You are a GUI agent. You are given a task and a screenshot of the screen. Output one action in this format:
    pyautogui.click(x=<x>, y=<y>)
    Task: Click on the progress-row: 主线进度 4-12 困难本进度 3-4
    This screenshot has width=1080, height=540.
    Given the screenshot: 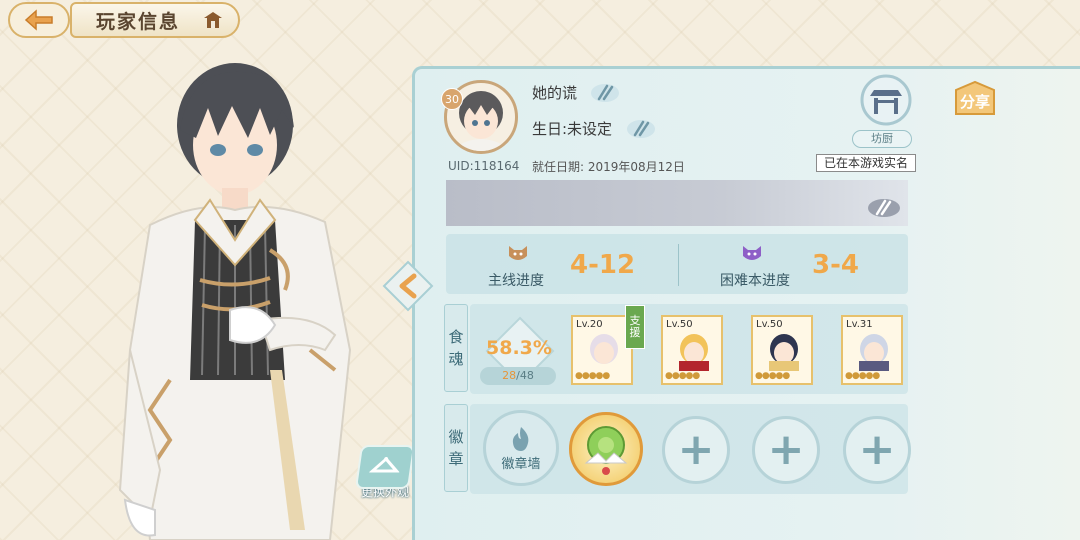 What is the action you would take?
    pyautogui.click(x=677, y=264)
    